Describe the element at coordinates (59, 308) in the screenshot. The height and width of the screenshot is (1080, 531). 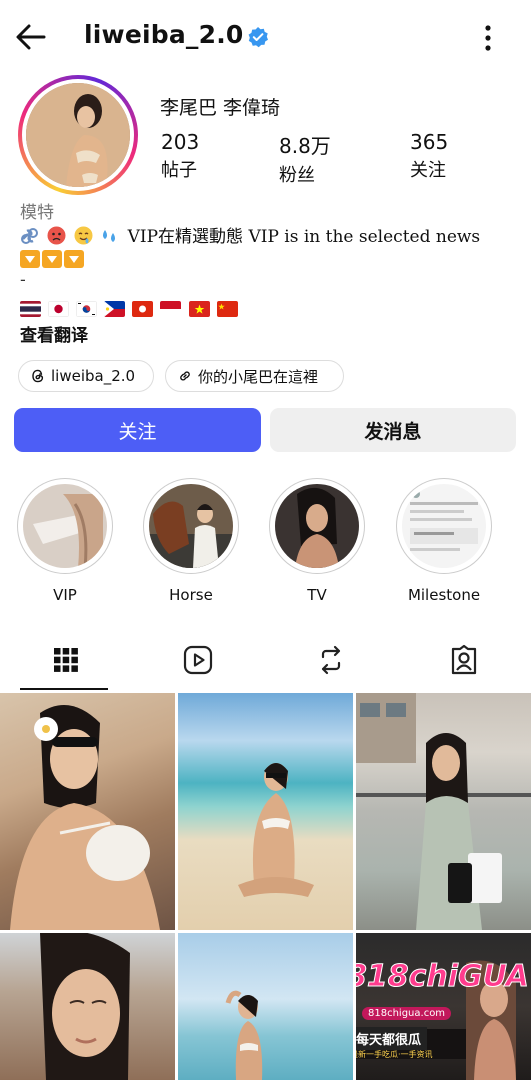
I see `japan-flag-icon` at that location.